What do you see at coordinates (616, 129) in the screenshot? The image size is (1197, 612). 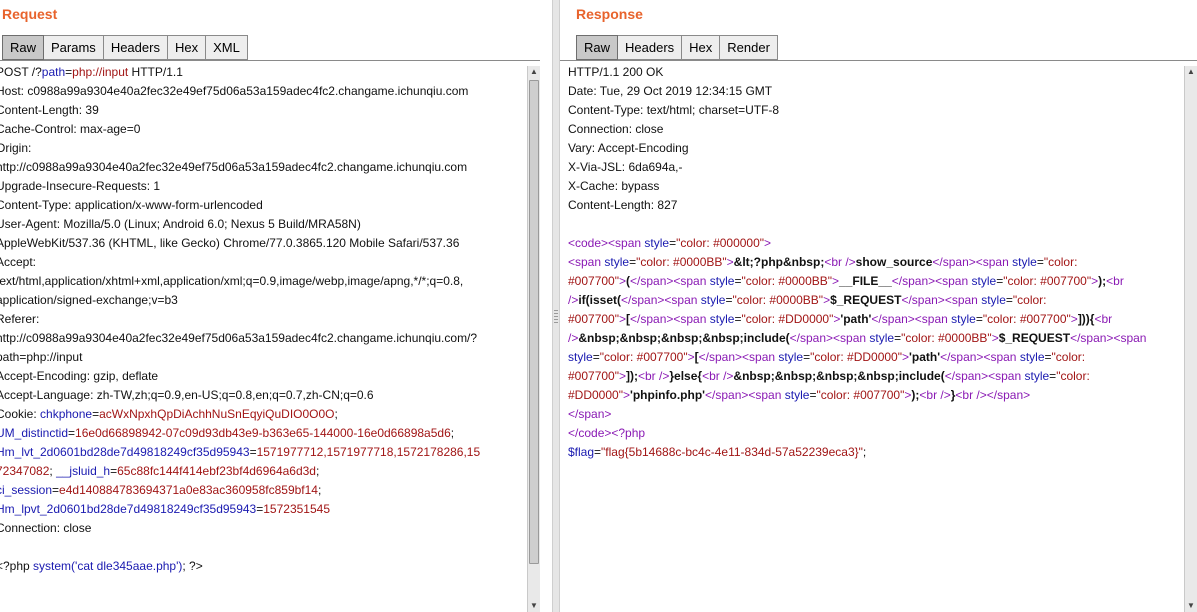 I see `text-segment: Connection: close` at bounding box center [616, 129].